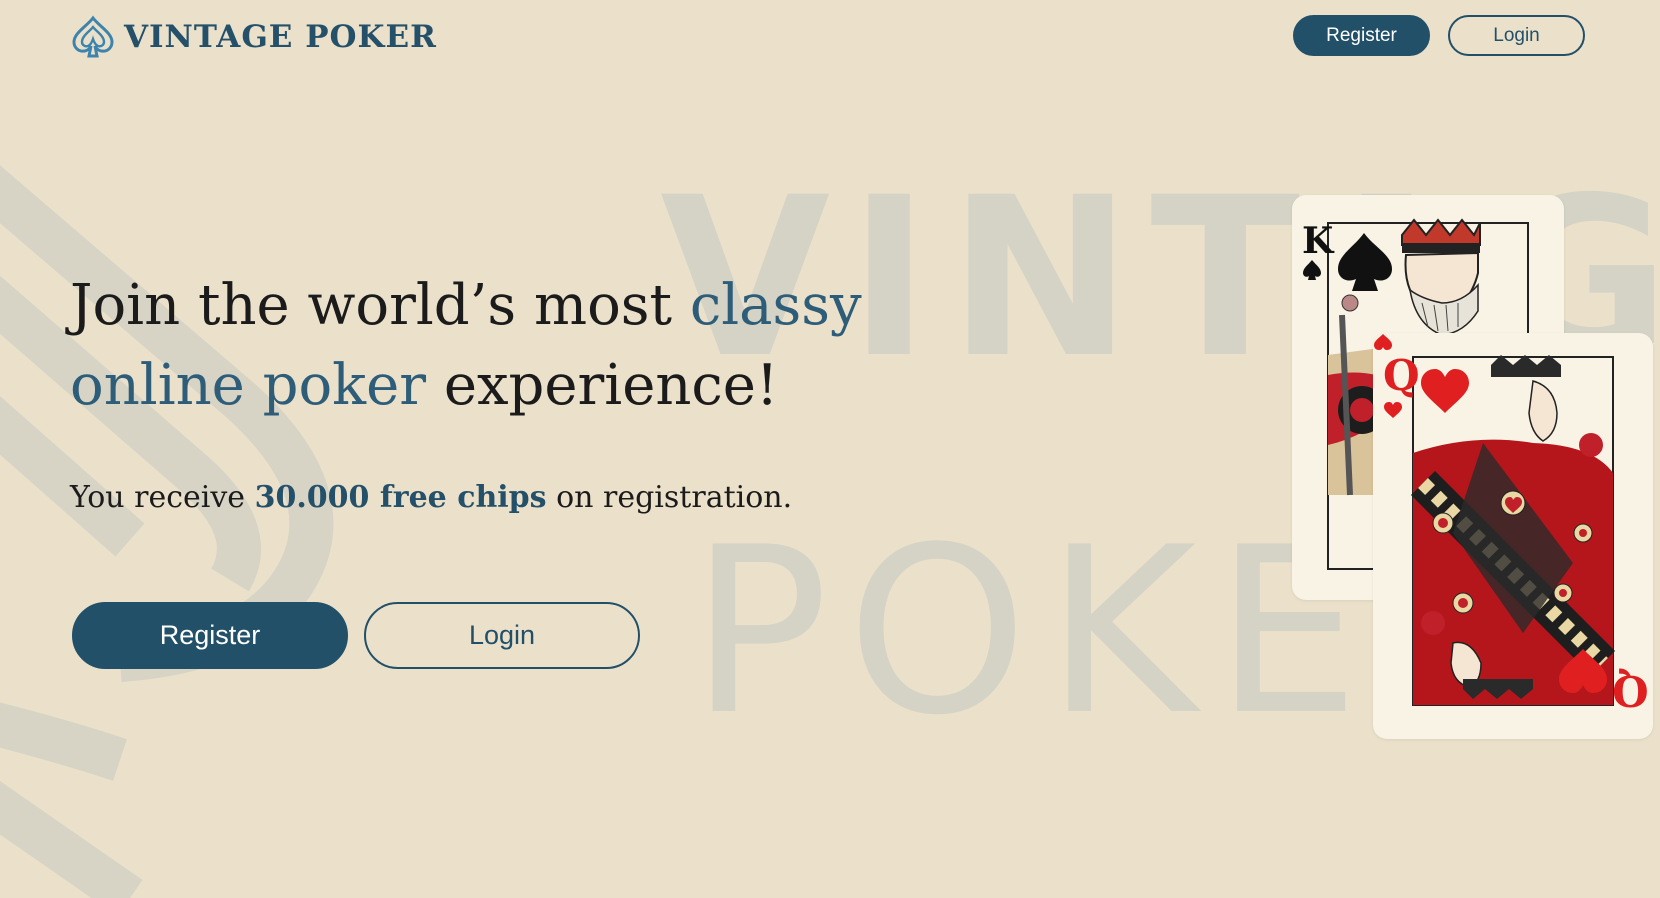 The height and width of the screenshot is (898, 1660). I want to click on brand-name: VINTAGE POKER, so click(280, 37).